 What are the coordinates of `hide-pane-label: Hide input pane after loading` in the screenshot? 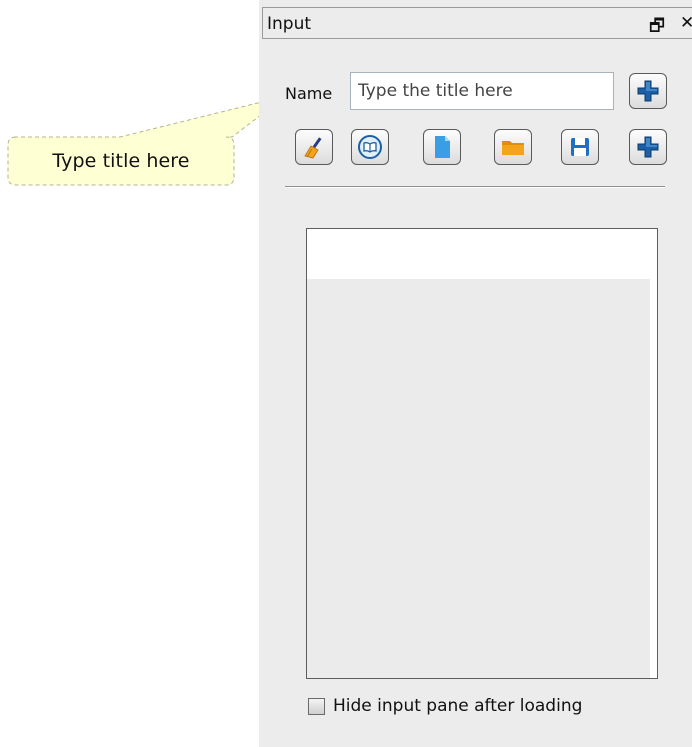 It's located at (458, 706).